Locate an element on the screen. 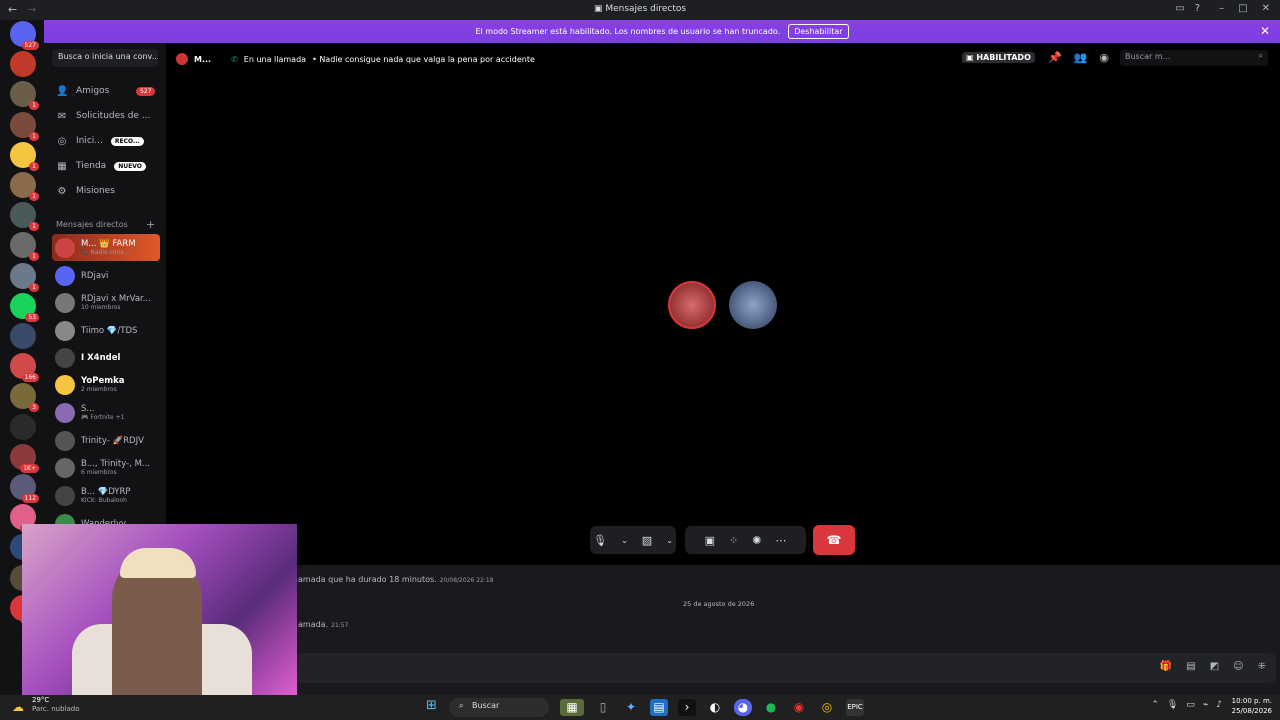 This screenshot has width=1280, height=720. chevron-up-icon: ⌃ is located at coordinates (1155, 705).